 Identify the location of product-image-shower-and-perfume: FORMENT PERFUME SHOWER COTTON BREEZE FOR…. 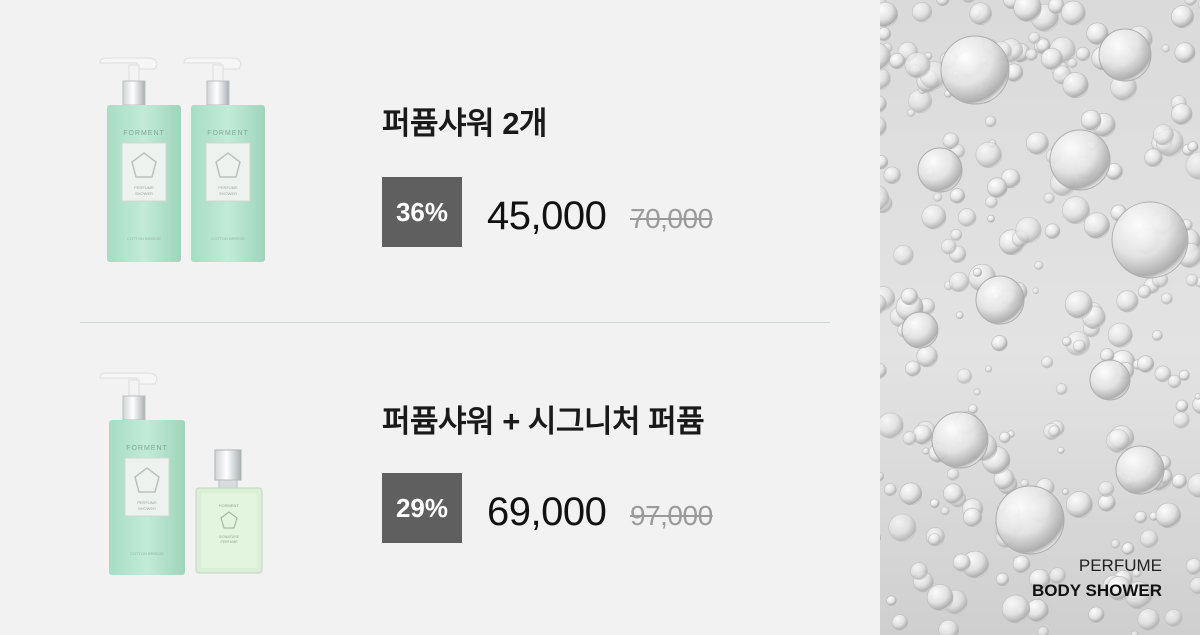
(181, 473).